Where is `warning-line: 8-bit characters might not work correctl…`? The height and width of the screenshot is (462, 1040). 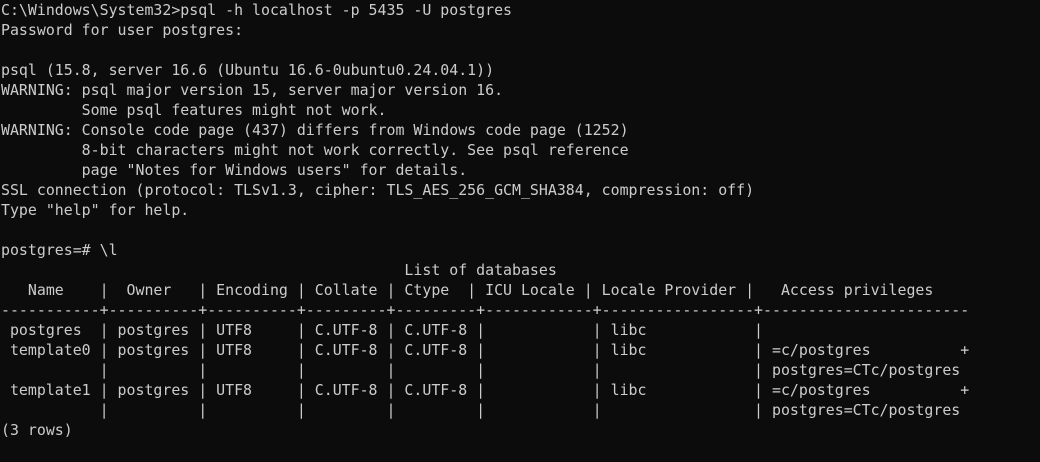 warning-line: 8-bit characters might not work correctl… is located at coordinates (315, 150).